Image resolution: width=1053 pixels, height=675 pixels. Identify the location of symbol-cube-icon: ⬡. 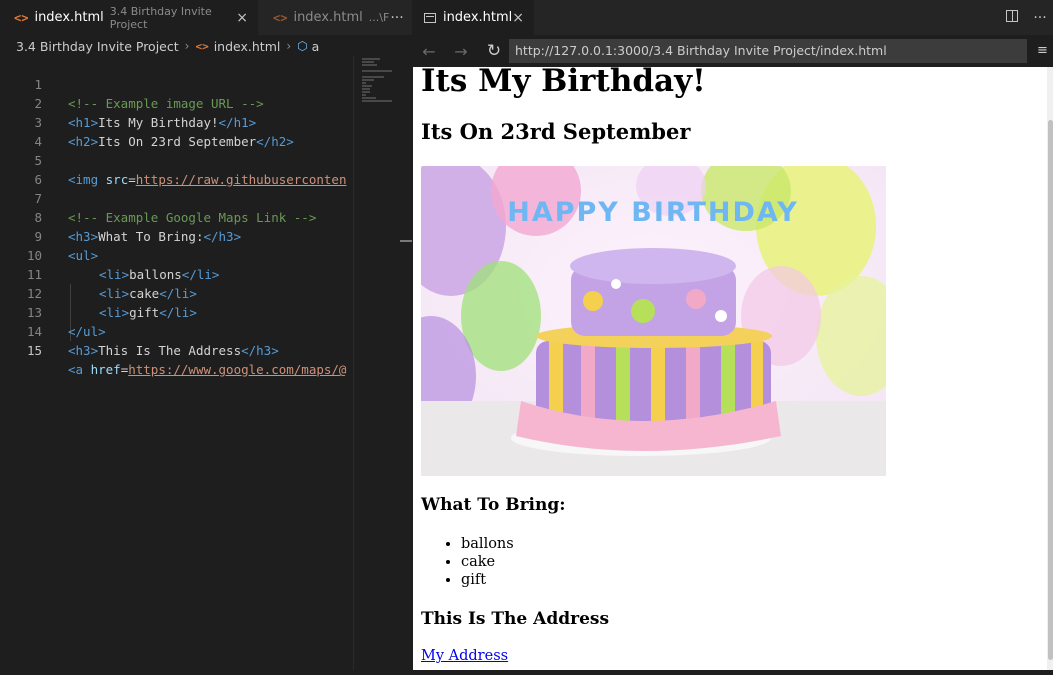
(302, 46).